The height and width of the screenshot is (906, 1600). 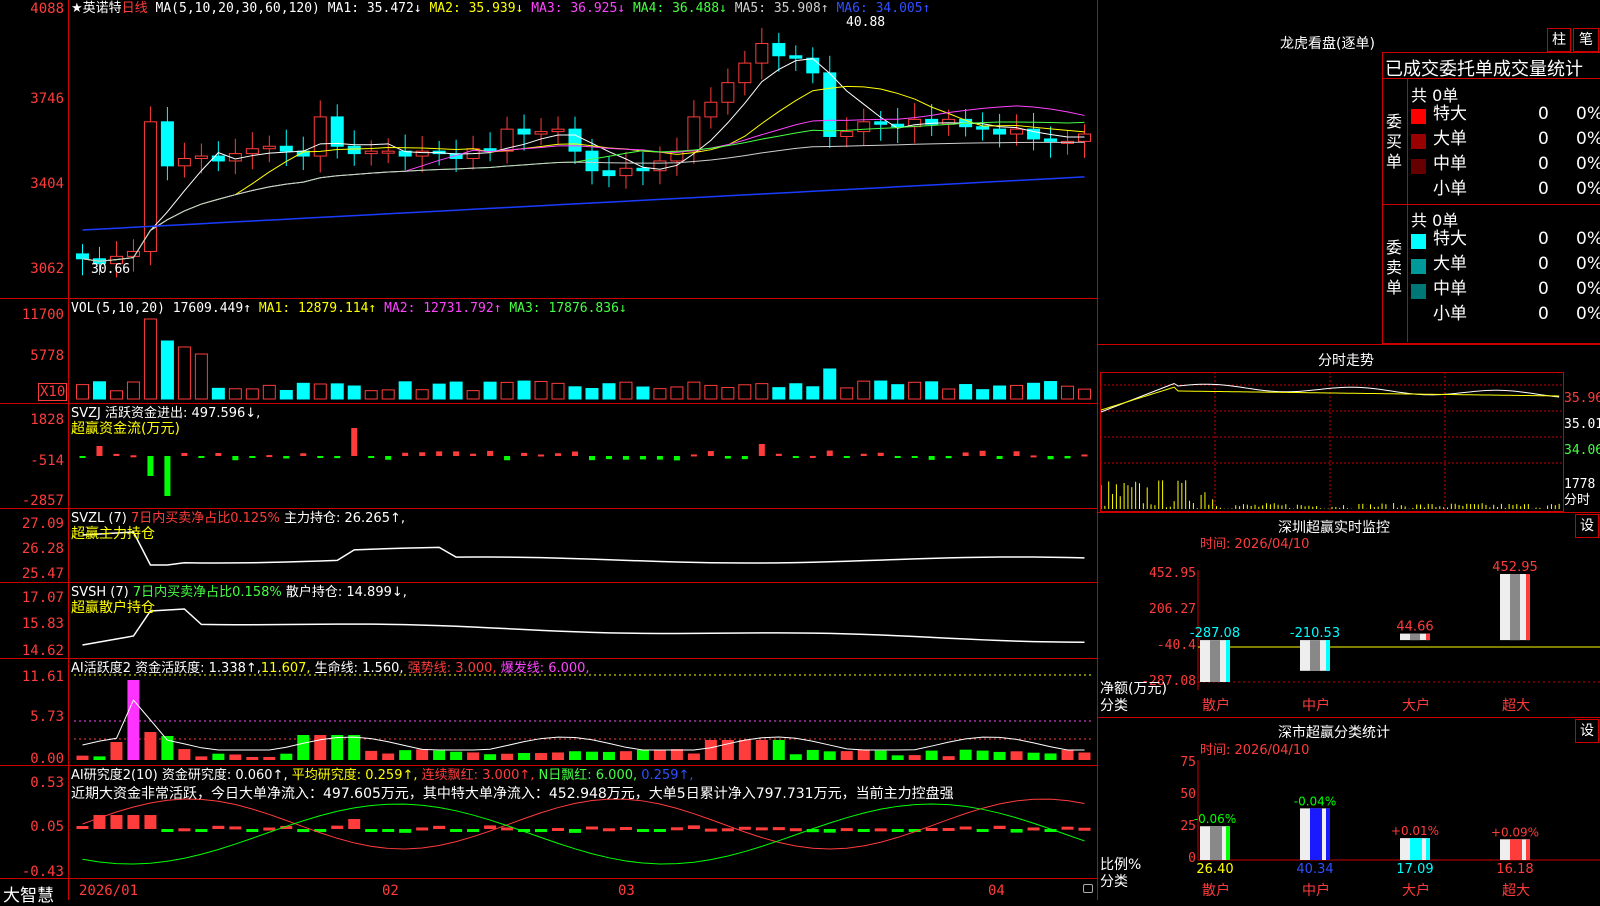 What do you see at coordinates (113, 608) in the screenshot?
I see `svsh-sub: 超赢散户持仓` at bounding box center [113, 608].